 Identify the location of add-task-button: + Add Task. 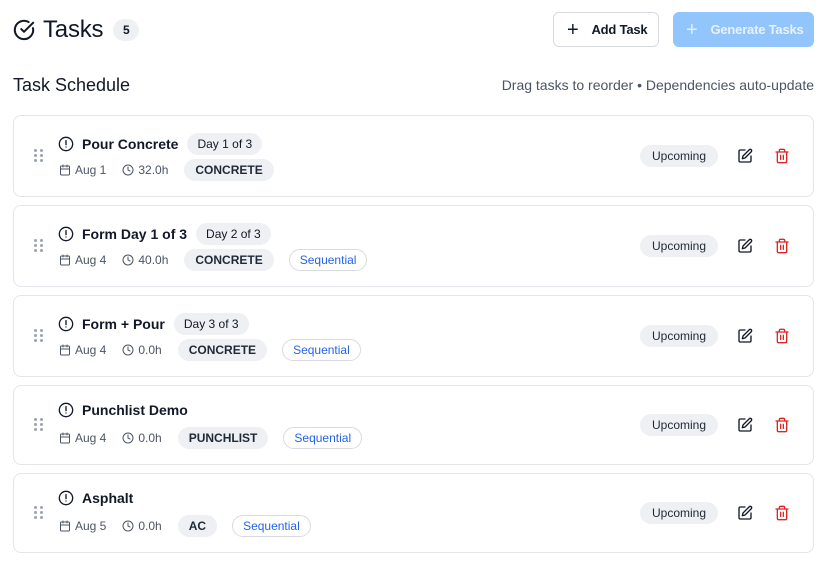
(606, 29).